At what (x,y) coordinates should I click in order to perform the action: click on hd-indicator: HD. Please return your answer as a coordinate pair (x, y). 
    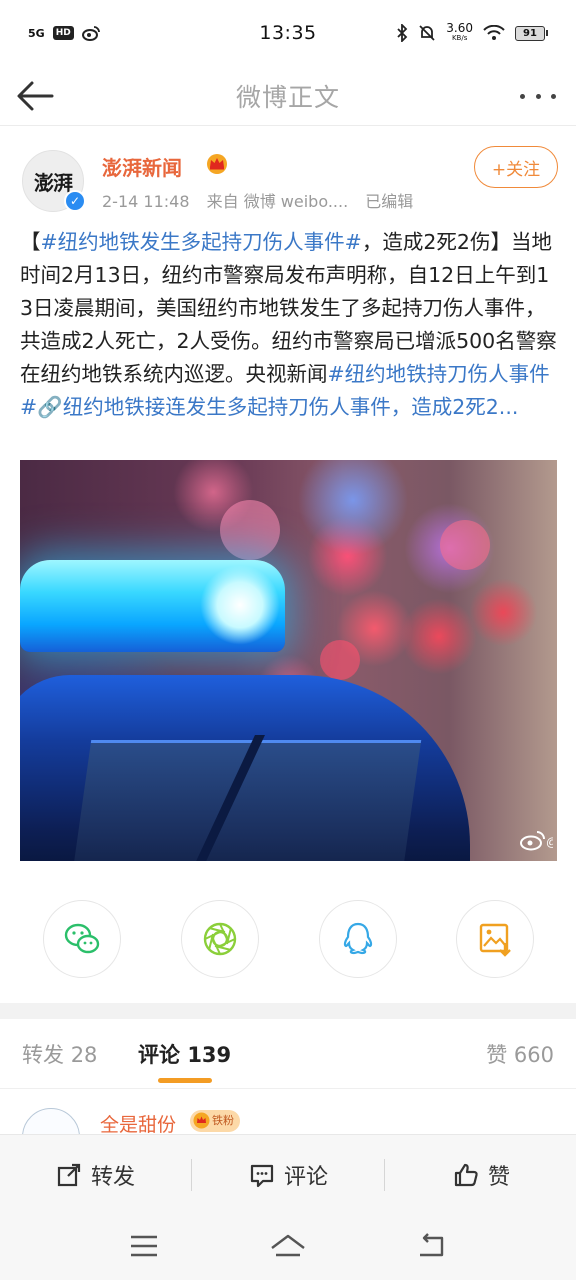
    Looking at the image, I should click on (63, 33).